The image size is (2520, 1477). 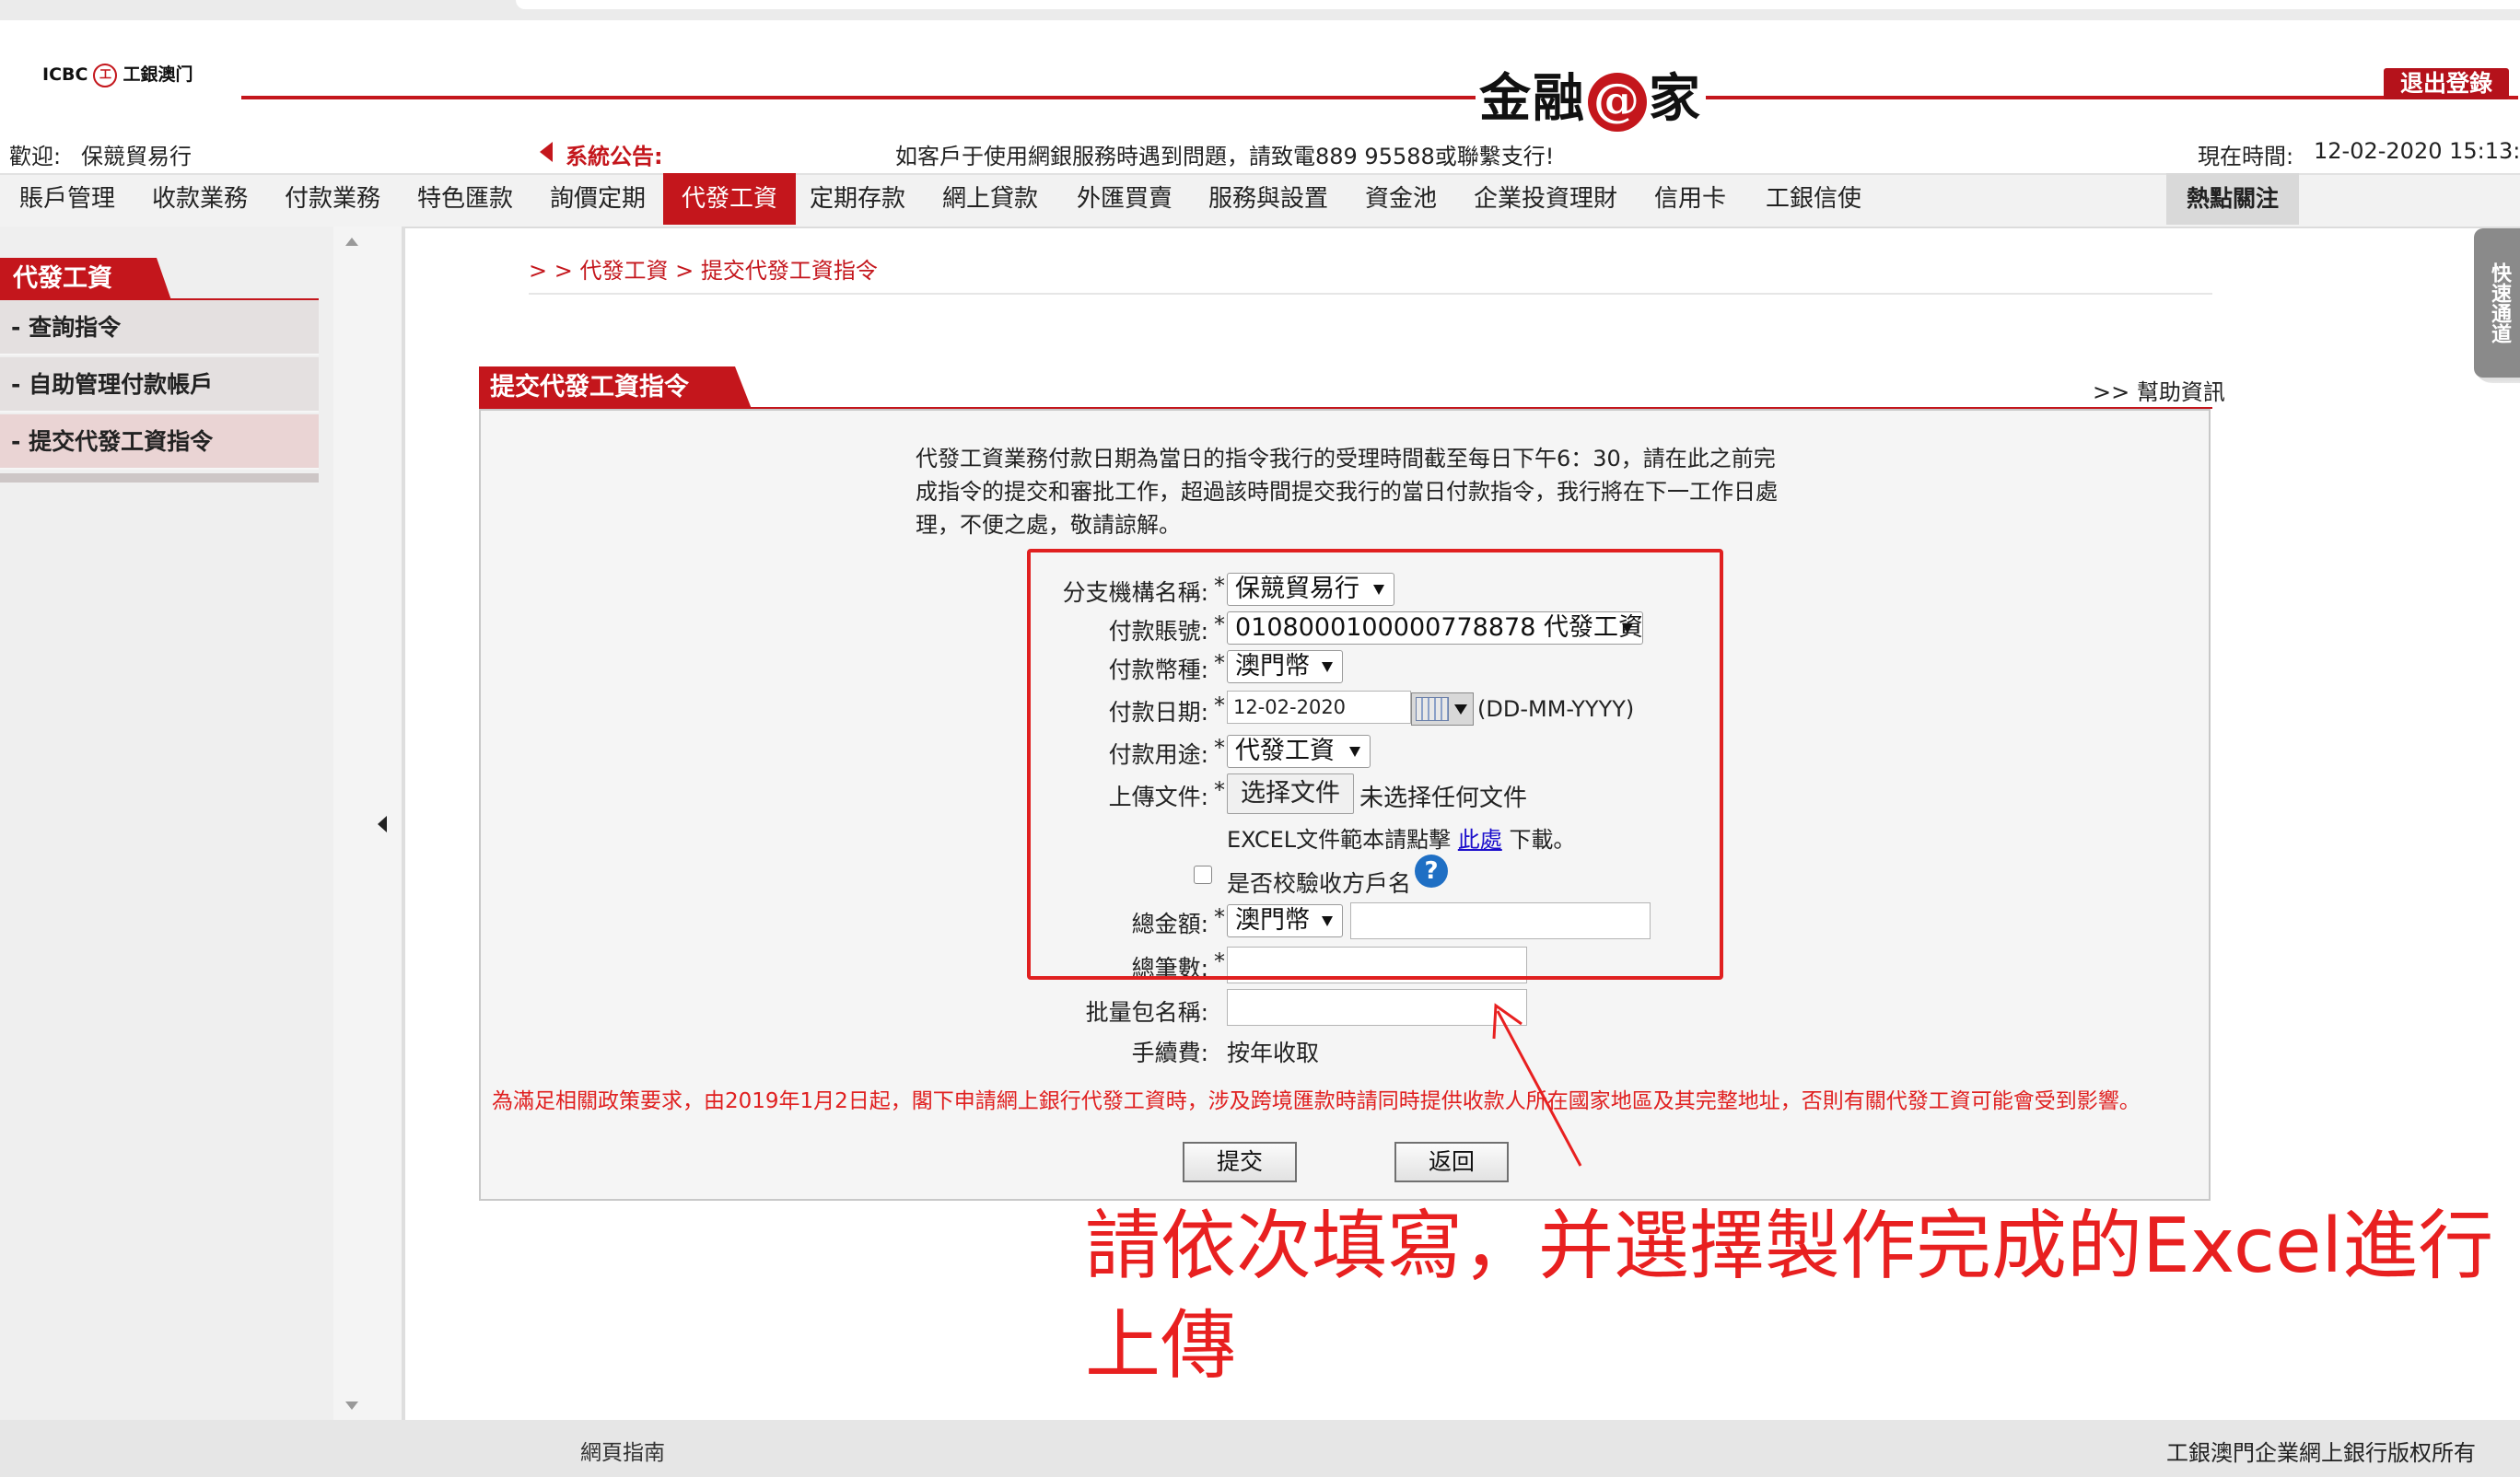 I want to click on logo-text: ICBC, so click(x=65, y=74).